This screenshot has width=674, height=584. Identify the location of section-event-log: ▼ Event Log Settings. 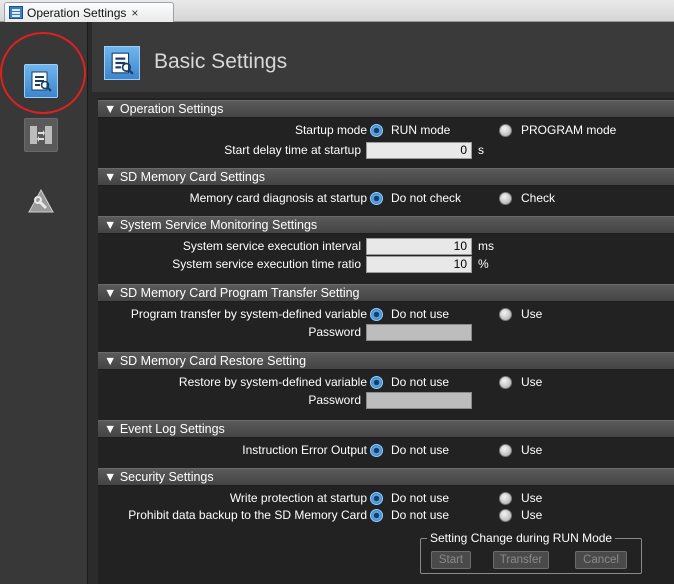
(386, 429).